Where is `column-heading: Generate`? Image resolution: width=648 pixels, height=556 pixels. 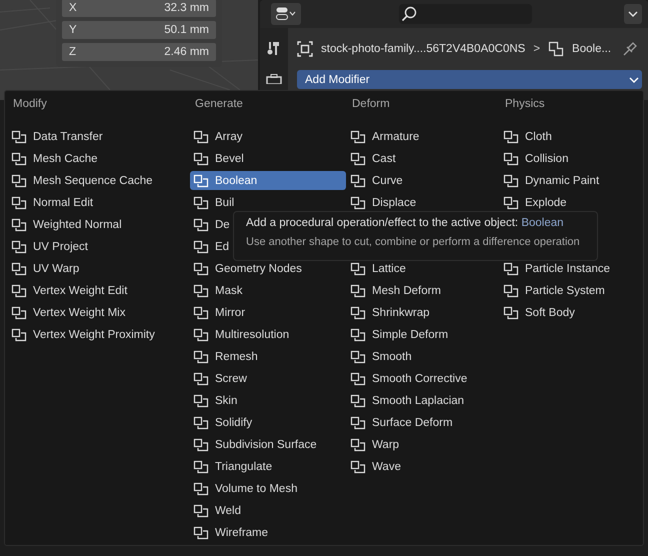 column-heading: Generate is located at coordinates (219, 104).